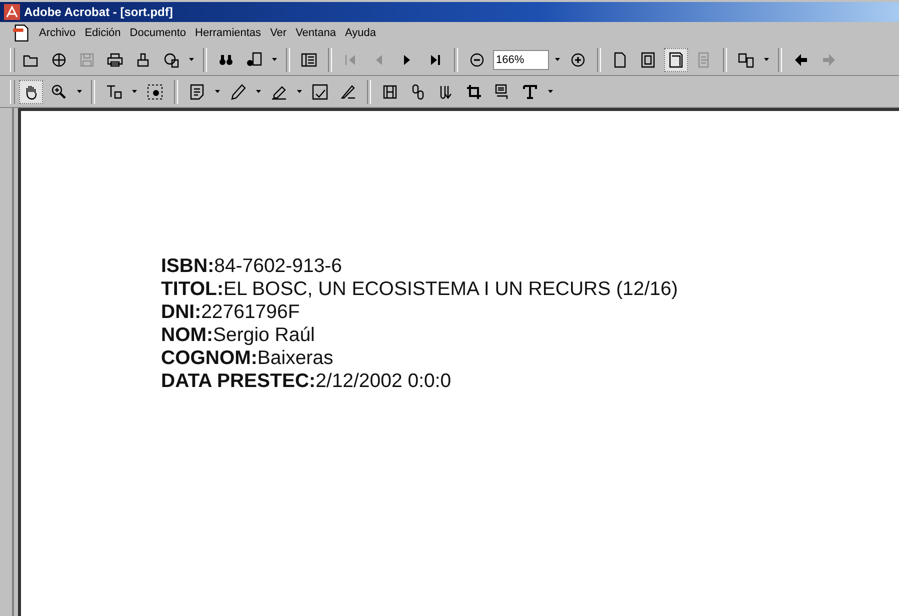 This screenshot has height=616, width=899. What do you see at coordinates (155, 92) in the screenshot?
I see `graphic-select-icon` at bounding box center [155, 92].